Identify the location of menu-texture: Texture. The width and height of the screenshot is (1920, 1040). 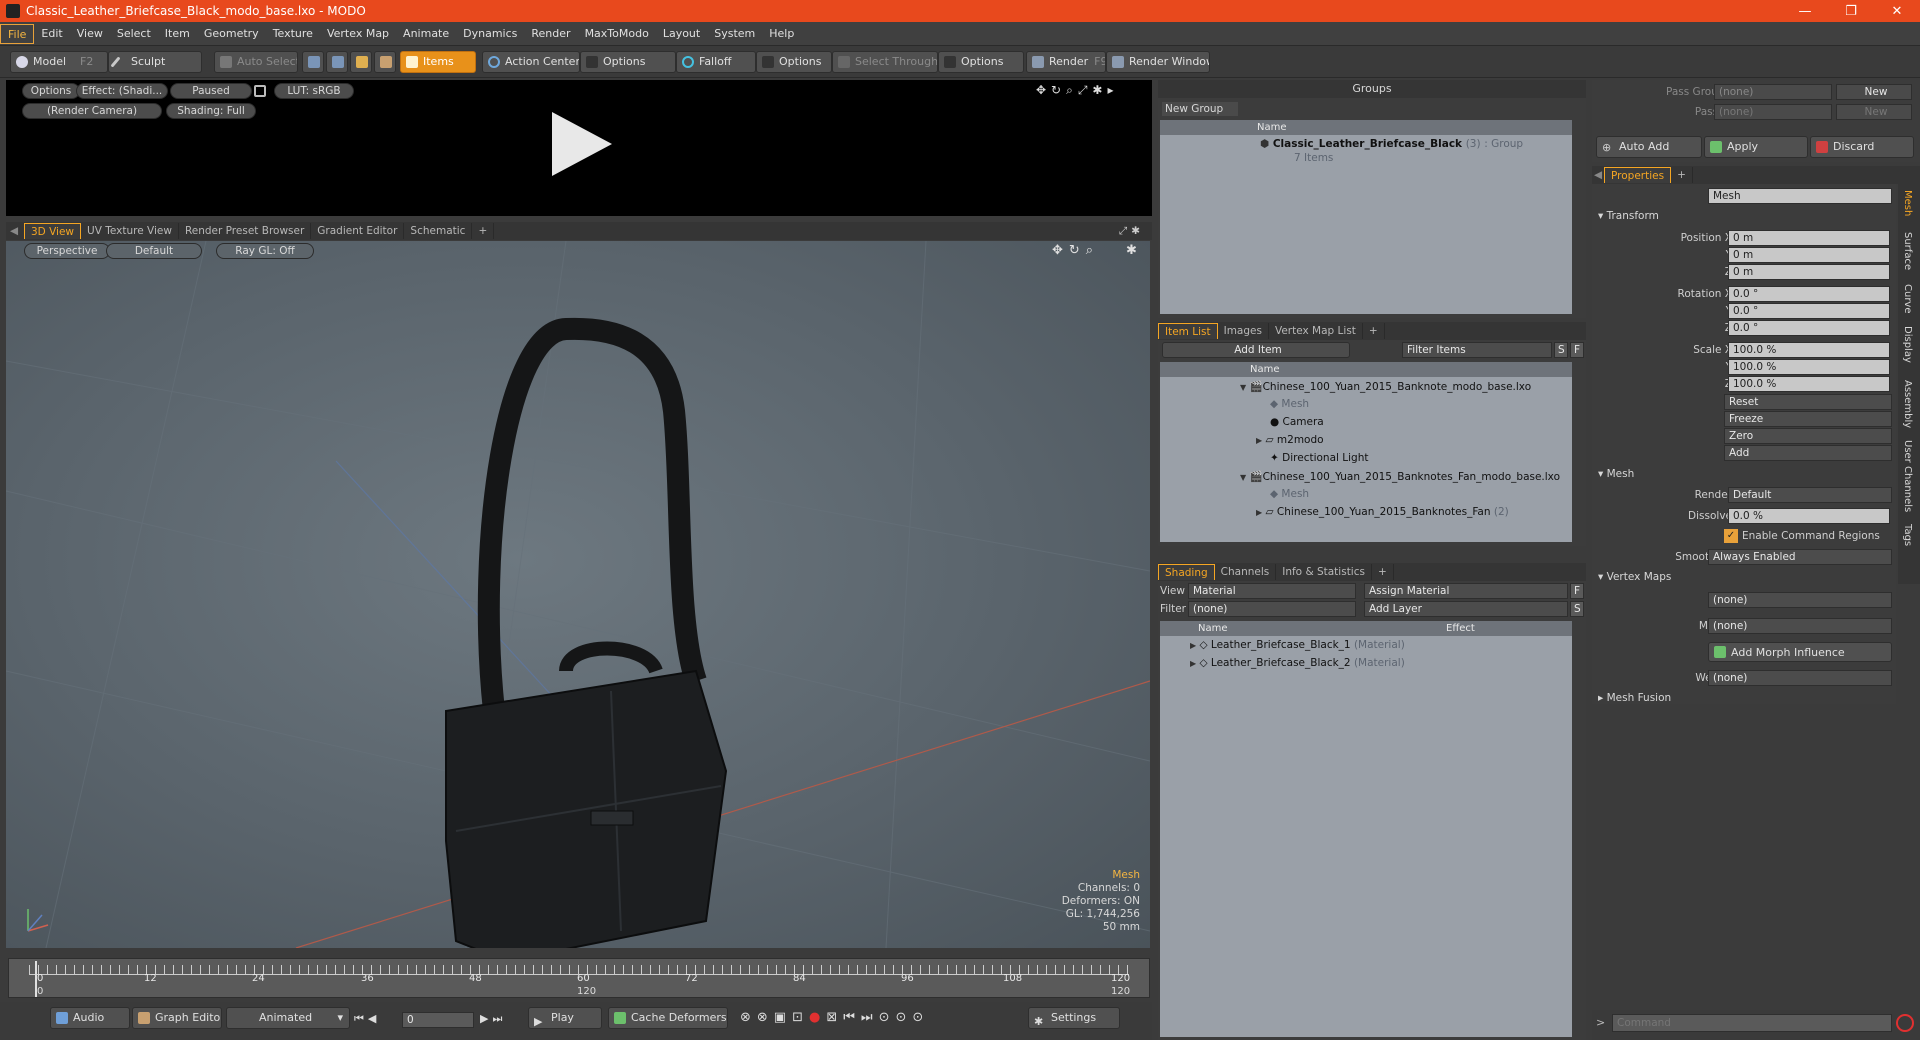
(293, 34).